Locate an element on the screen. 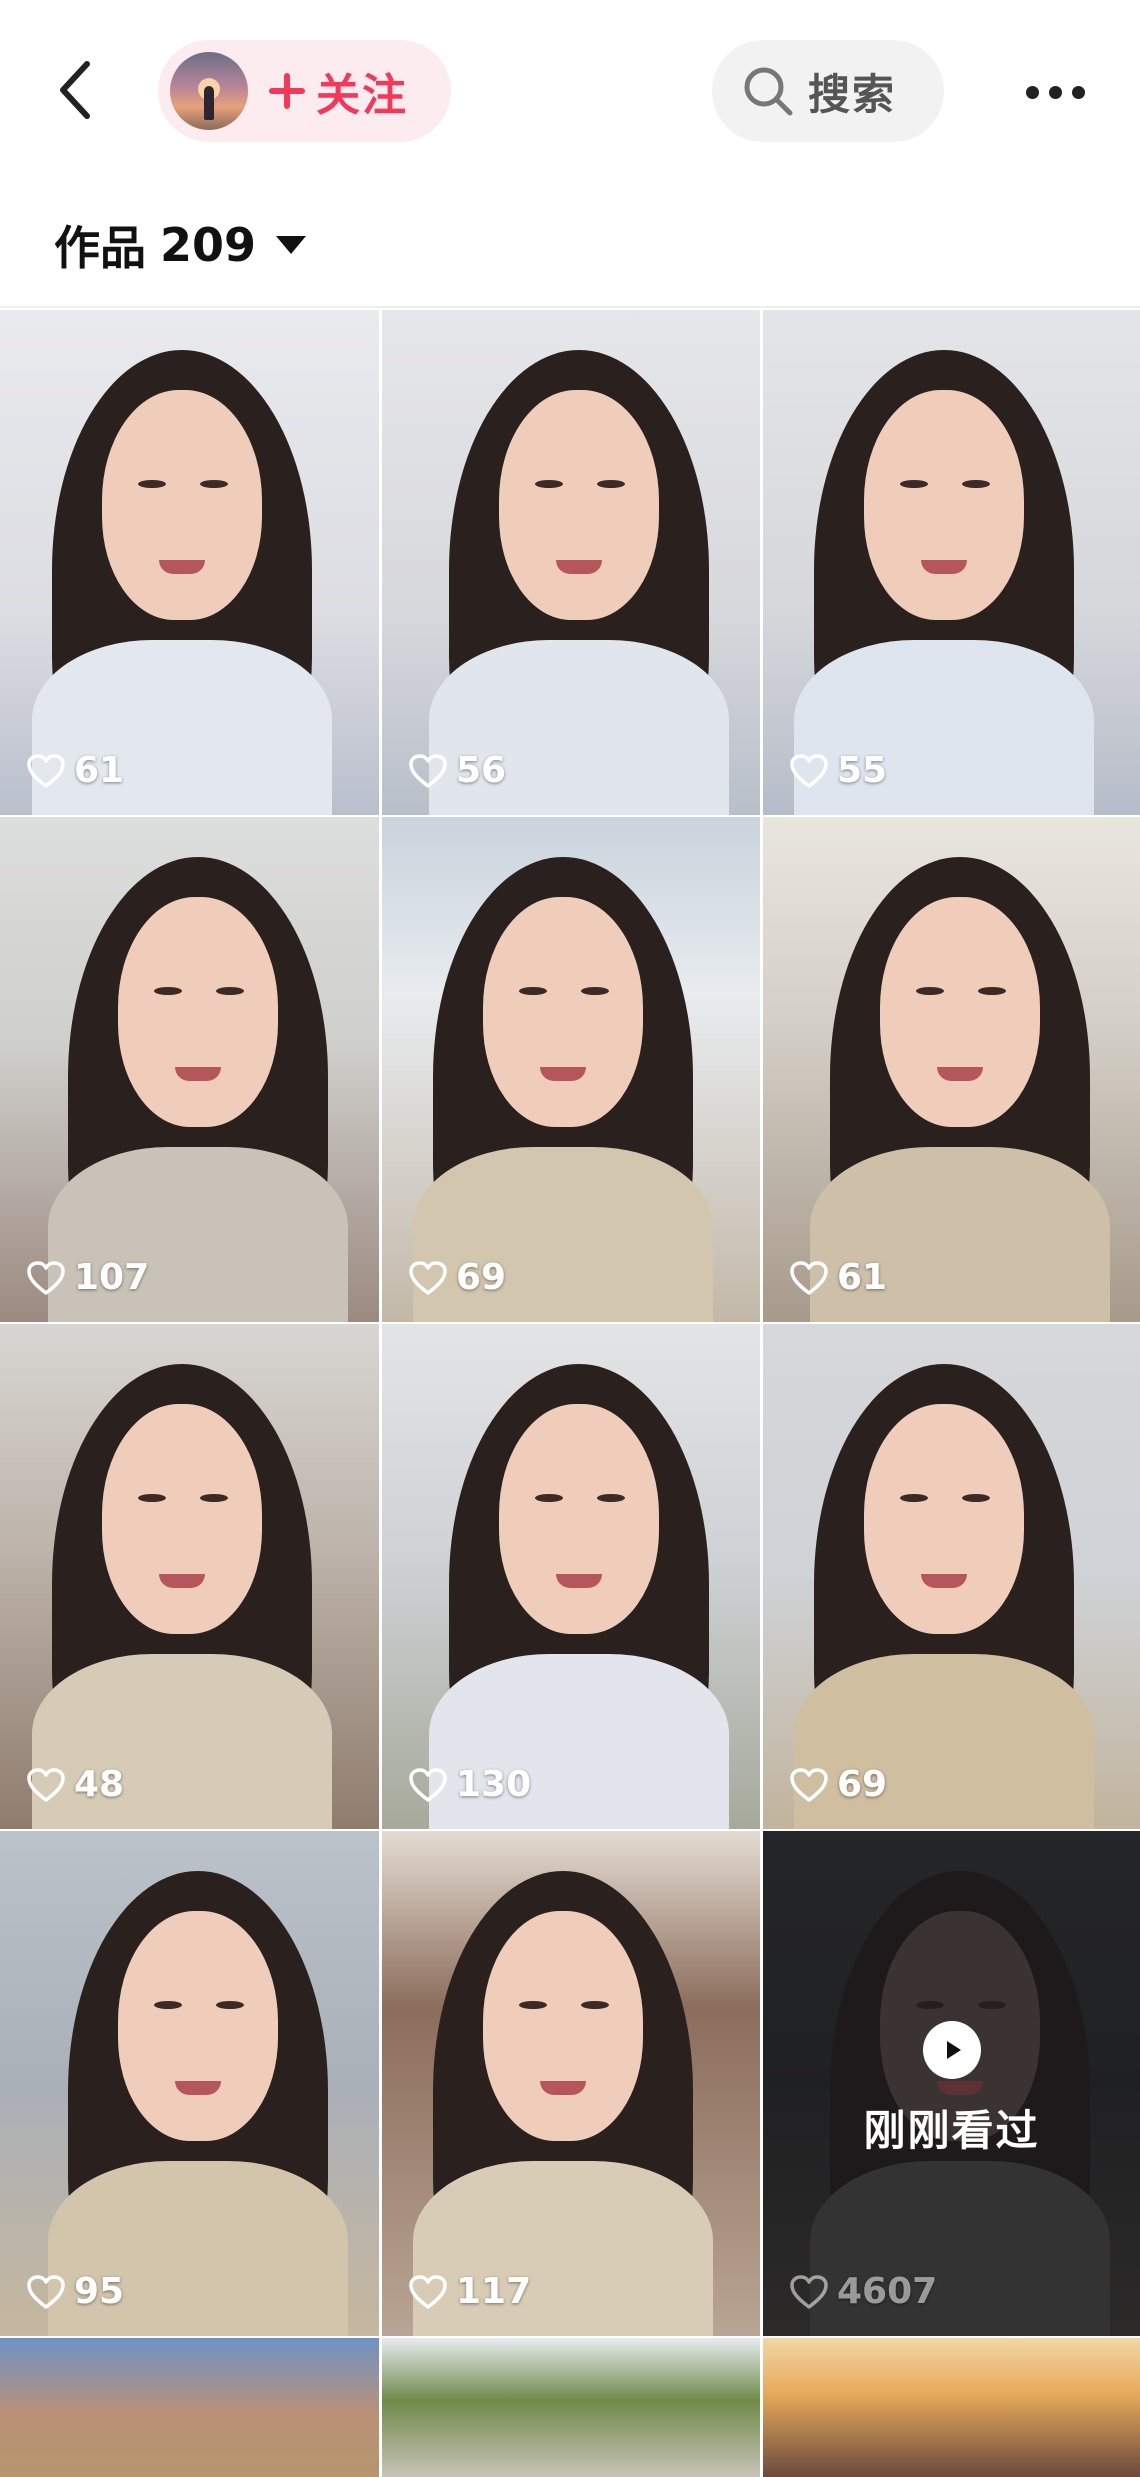  video-thumbnail: 56 is located at coordinates (571, 562).